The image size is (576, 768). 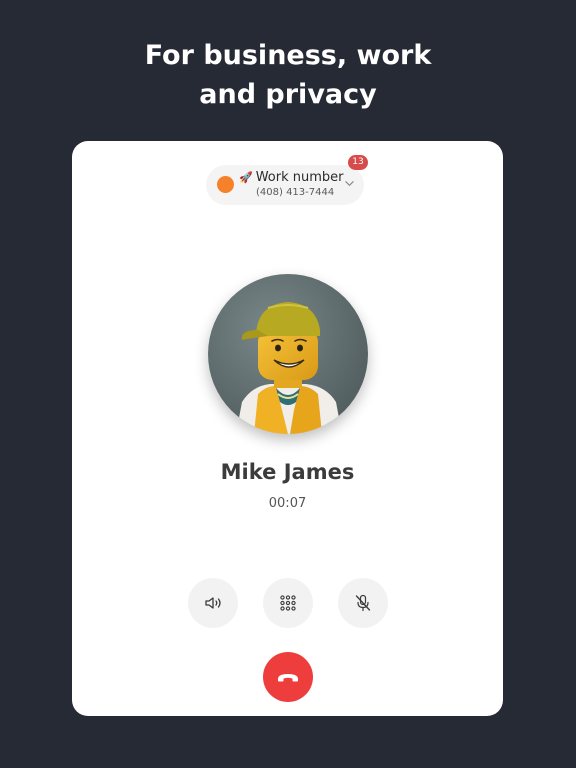 I want to click on line-name-label: Work number, so click(x=299, y=177).